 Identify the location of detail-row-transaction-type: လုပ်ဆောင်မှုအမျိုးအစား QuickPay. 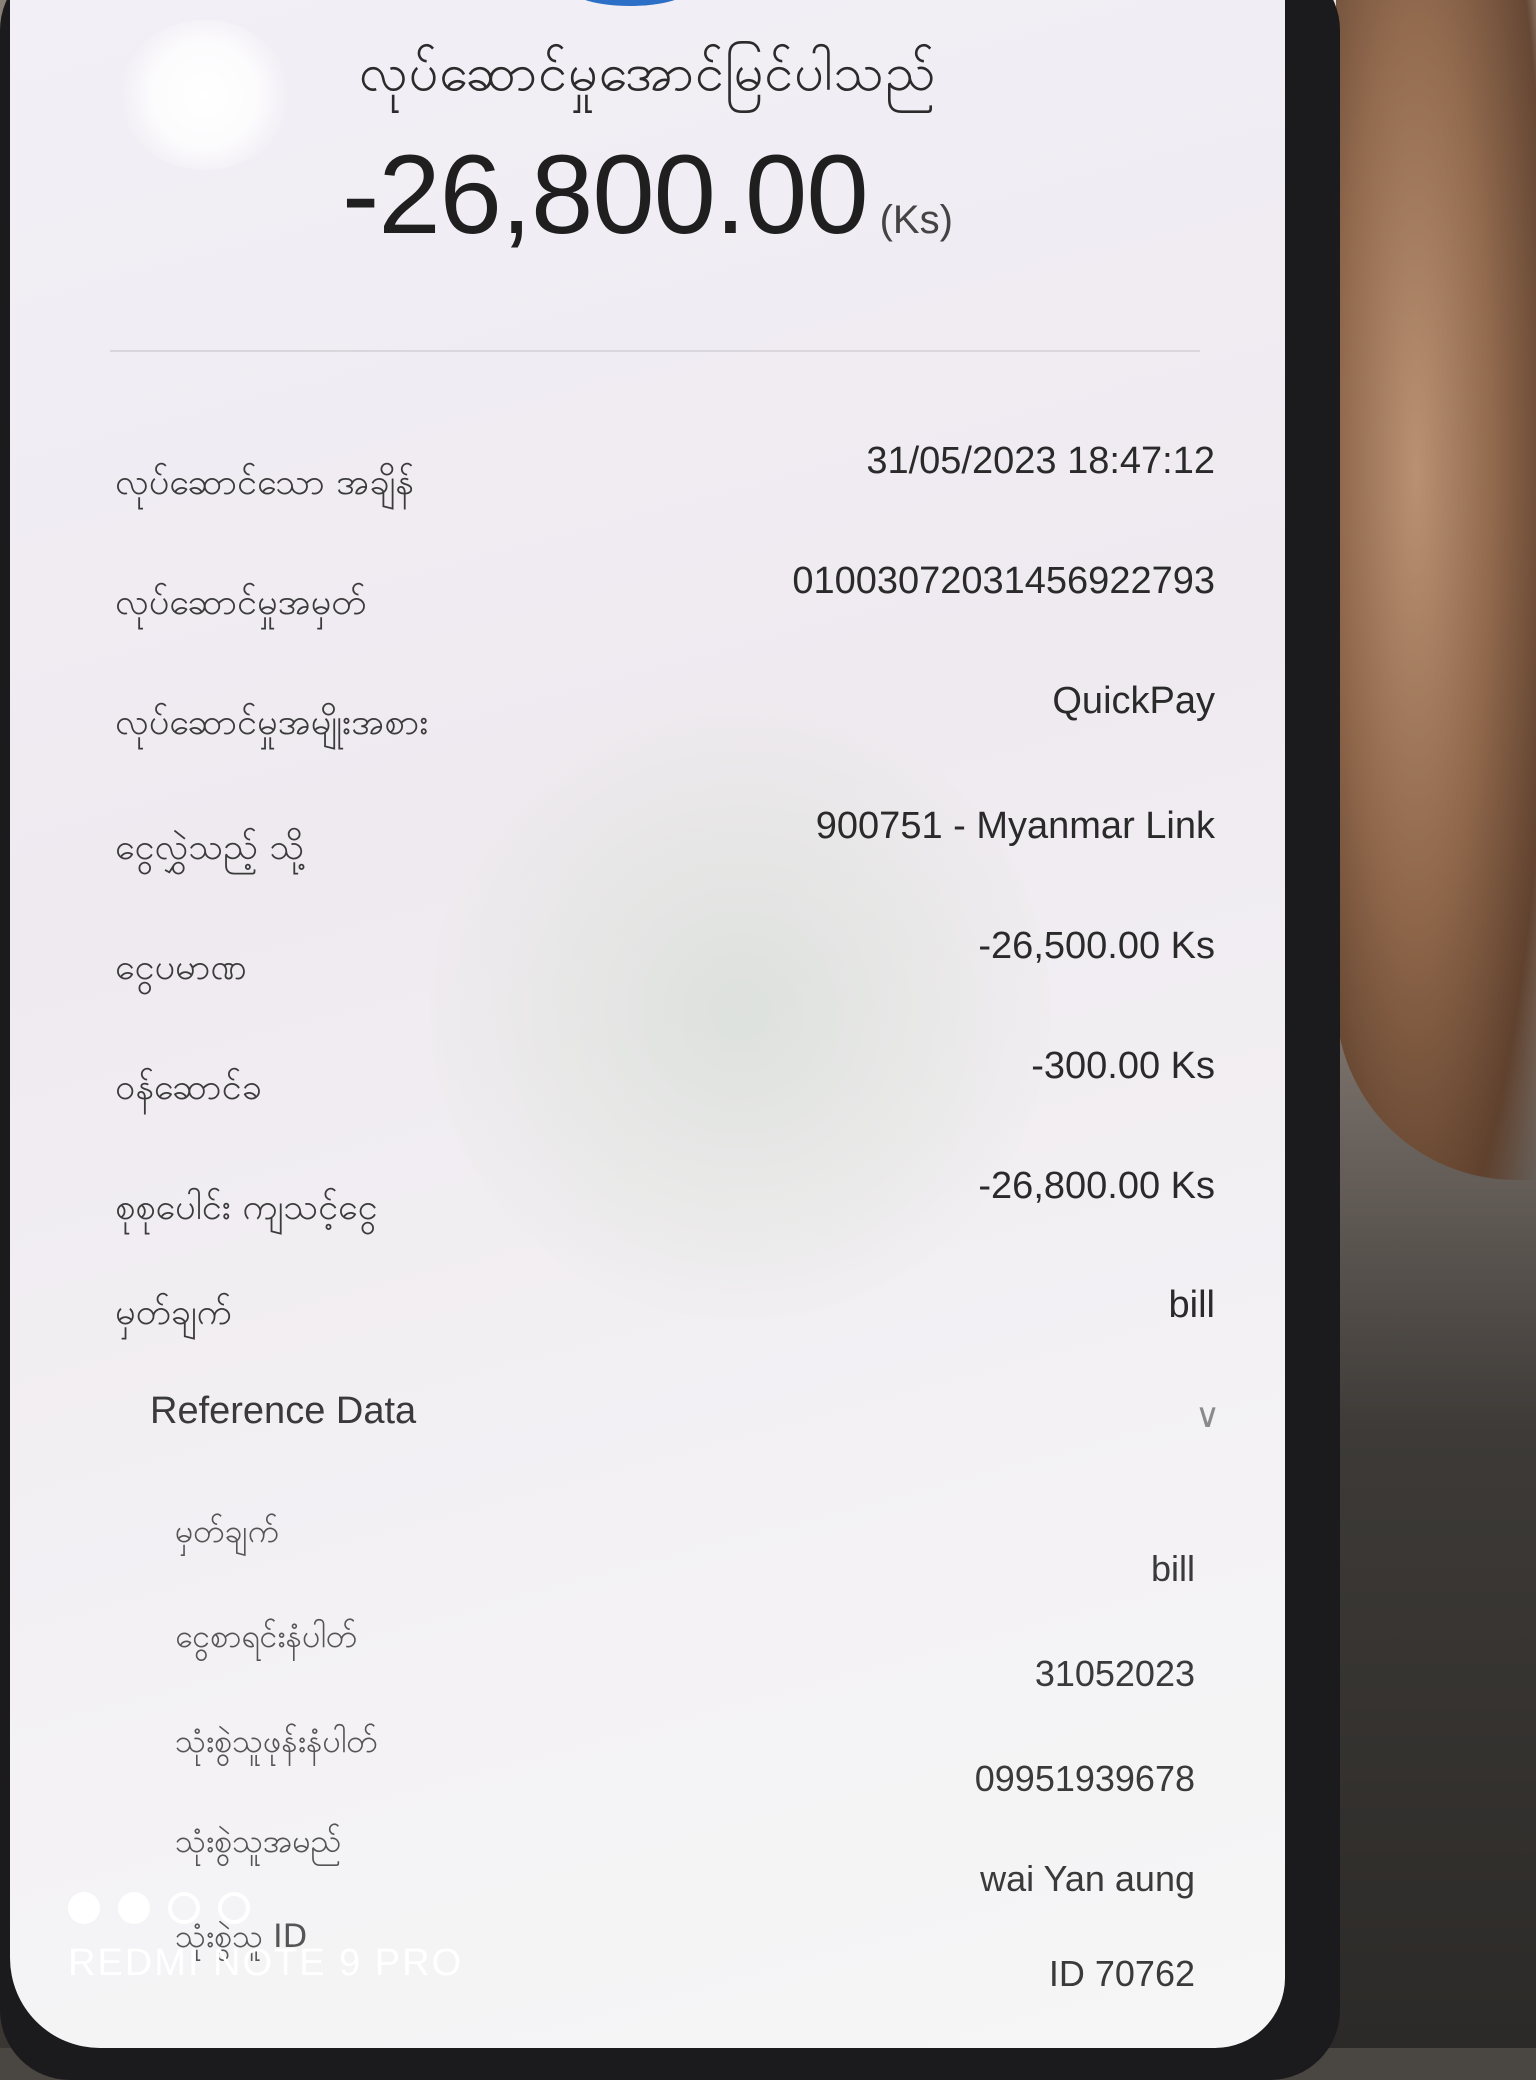
(665, 715).